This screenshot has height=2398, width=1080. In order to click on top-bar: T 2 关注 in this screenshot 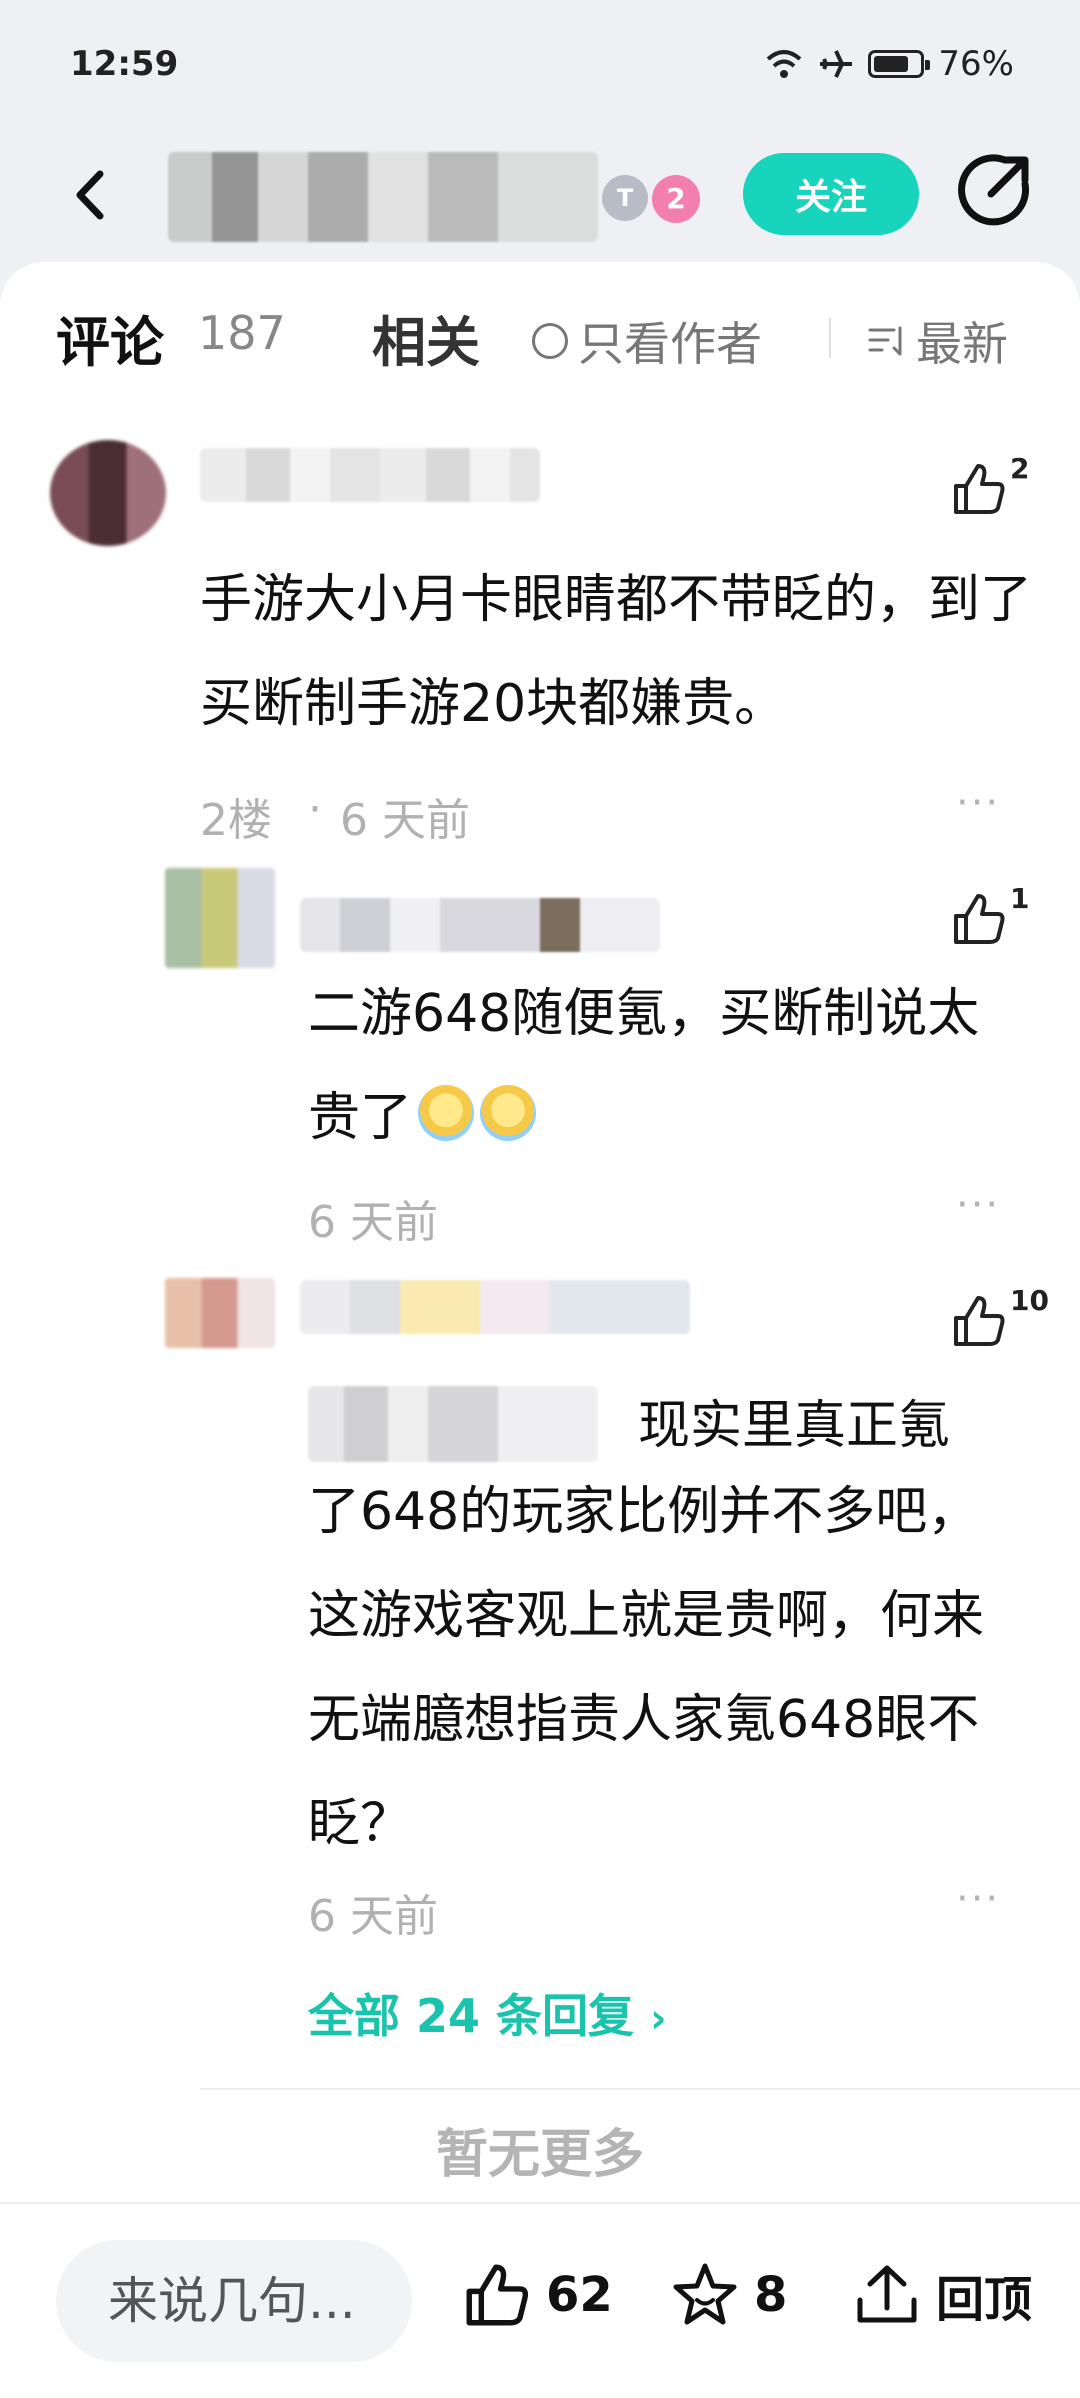, I will do `click(540, 195)`.